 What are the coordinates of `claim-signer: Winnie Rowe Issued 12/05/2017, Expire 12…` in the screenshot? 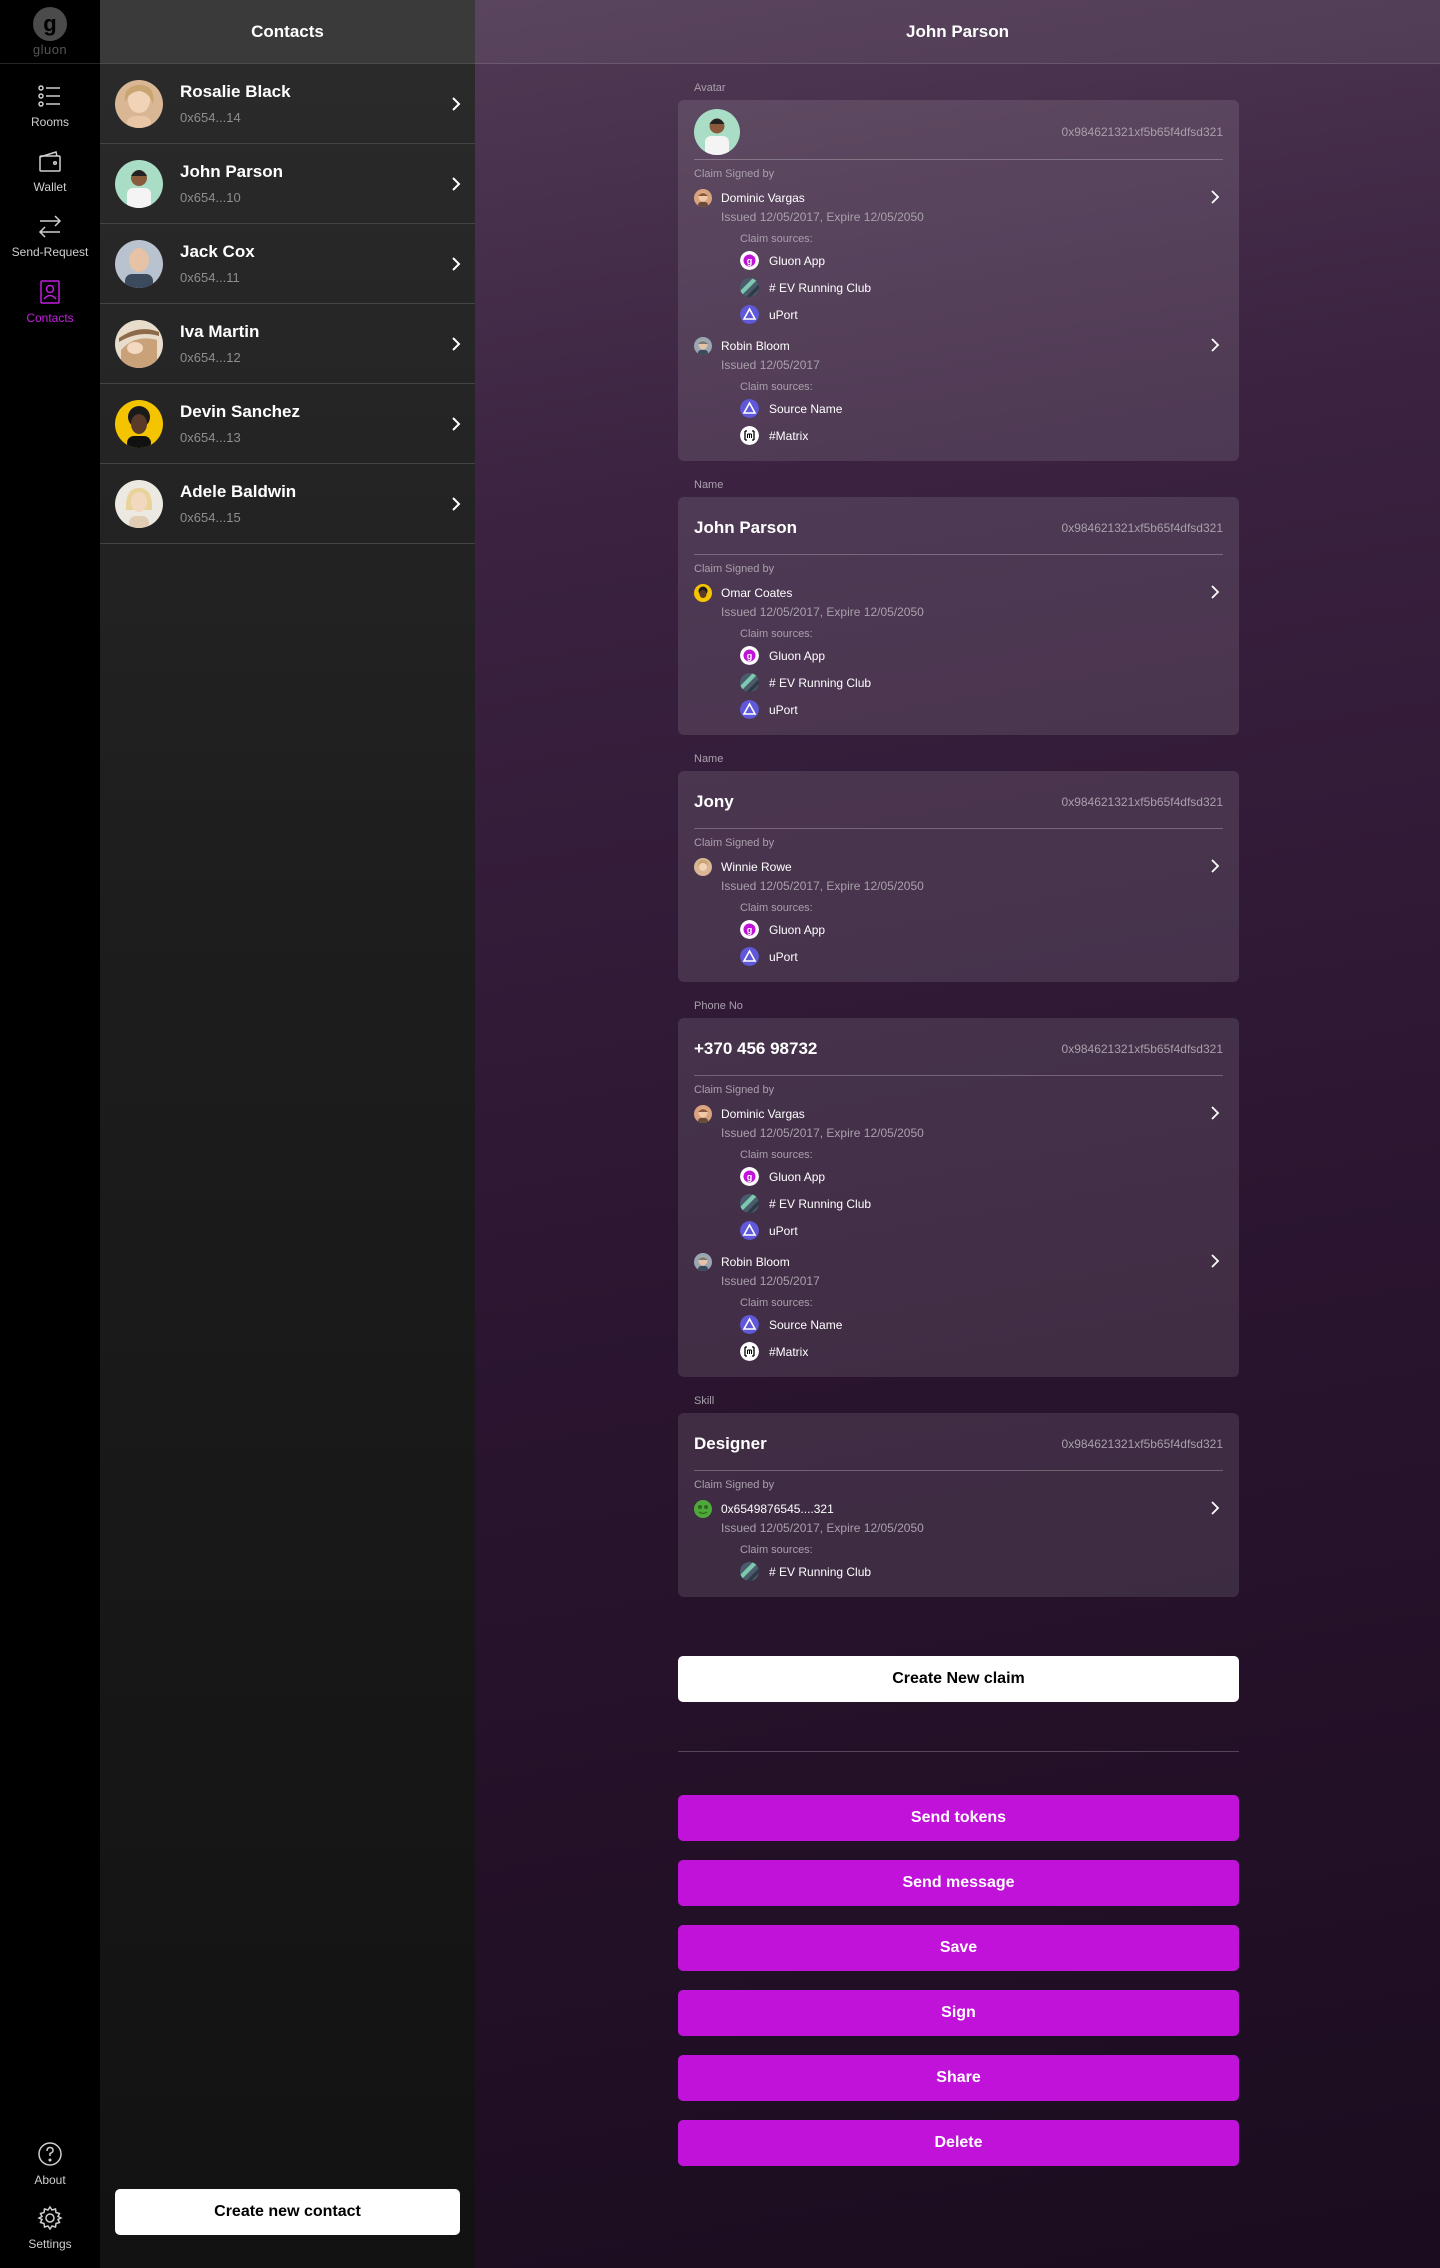 It's located at (958, 913).